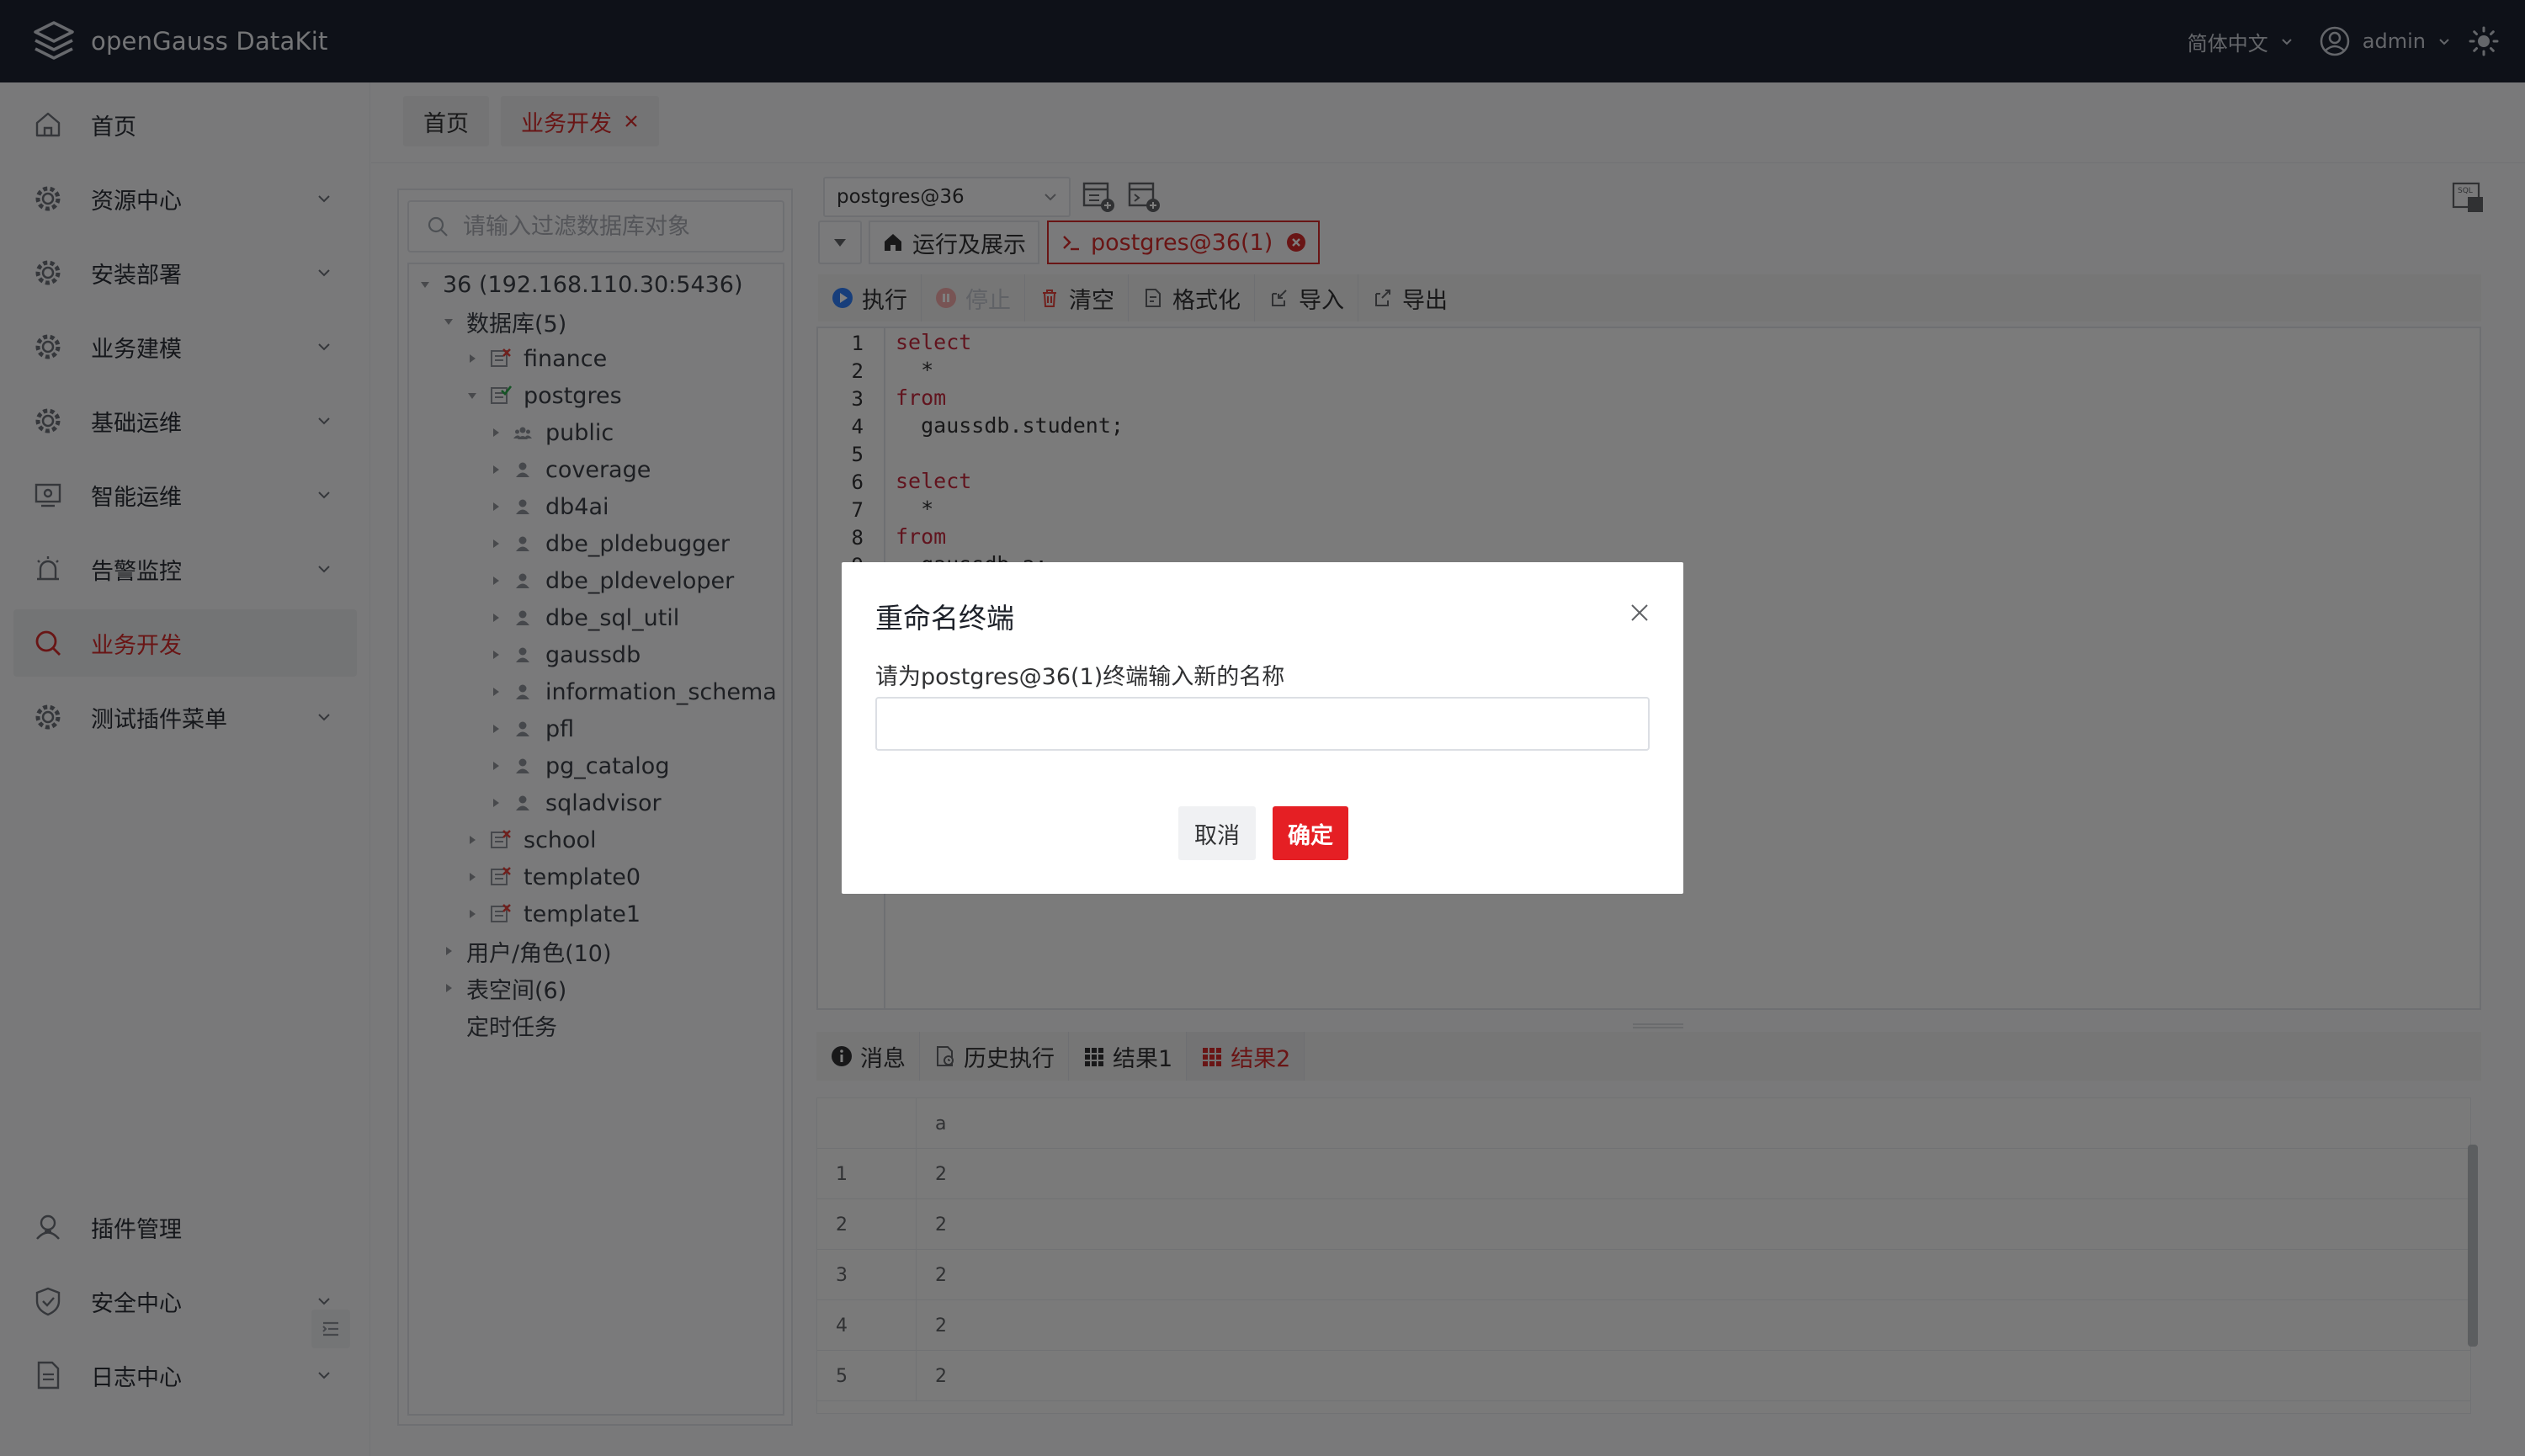 This screenshot has width=2525, height=1456. What do you see at coordinates (944, 618) in the screenshot?
I see `dialog-title: 重命名终端` at bounding box center [944, 618].